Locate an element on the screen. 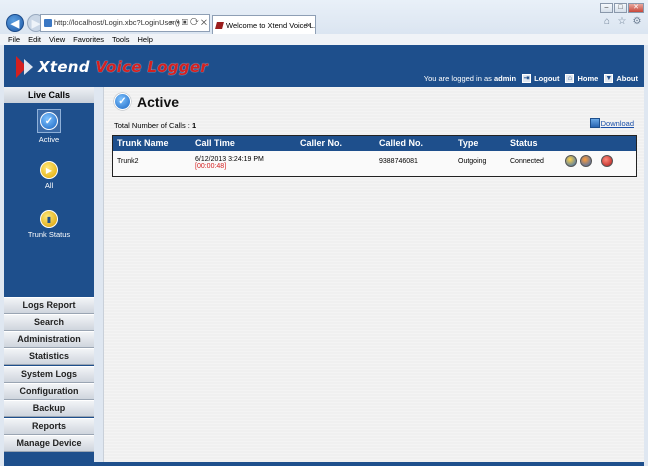 This screenshot has width=648, height=466. logout-link: ⇥ Logout is located at coordinates (540, 78).